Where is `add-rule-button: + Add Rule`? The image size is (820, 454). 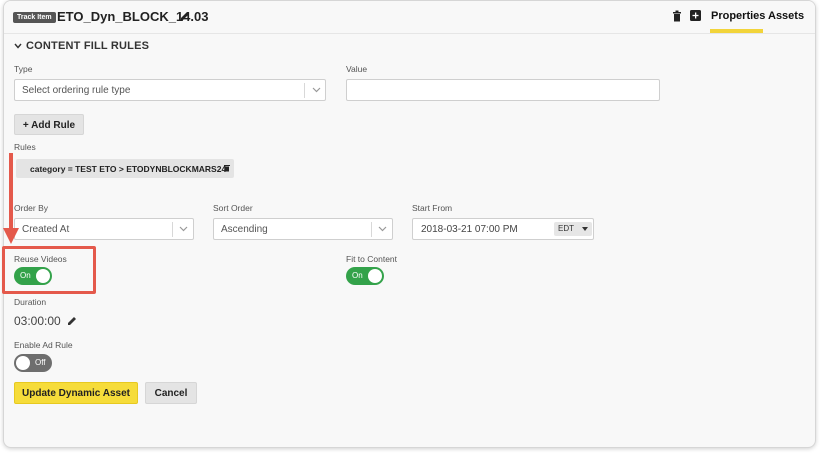
add-rule-button: + Add Rule is located at coordinates (49, 124).